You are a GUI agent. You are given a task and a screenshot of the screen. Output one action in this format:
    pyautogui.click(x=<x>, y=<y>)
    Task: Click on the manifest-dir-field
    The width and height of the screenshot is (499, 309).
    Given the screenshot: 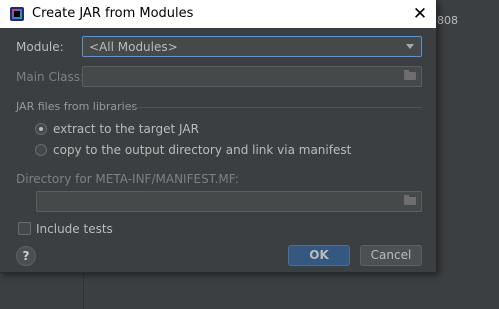 What is the action you would take?
    pyautogui.click(x=229, y=201)
    